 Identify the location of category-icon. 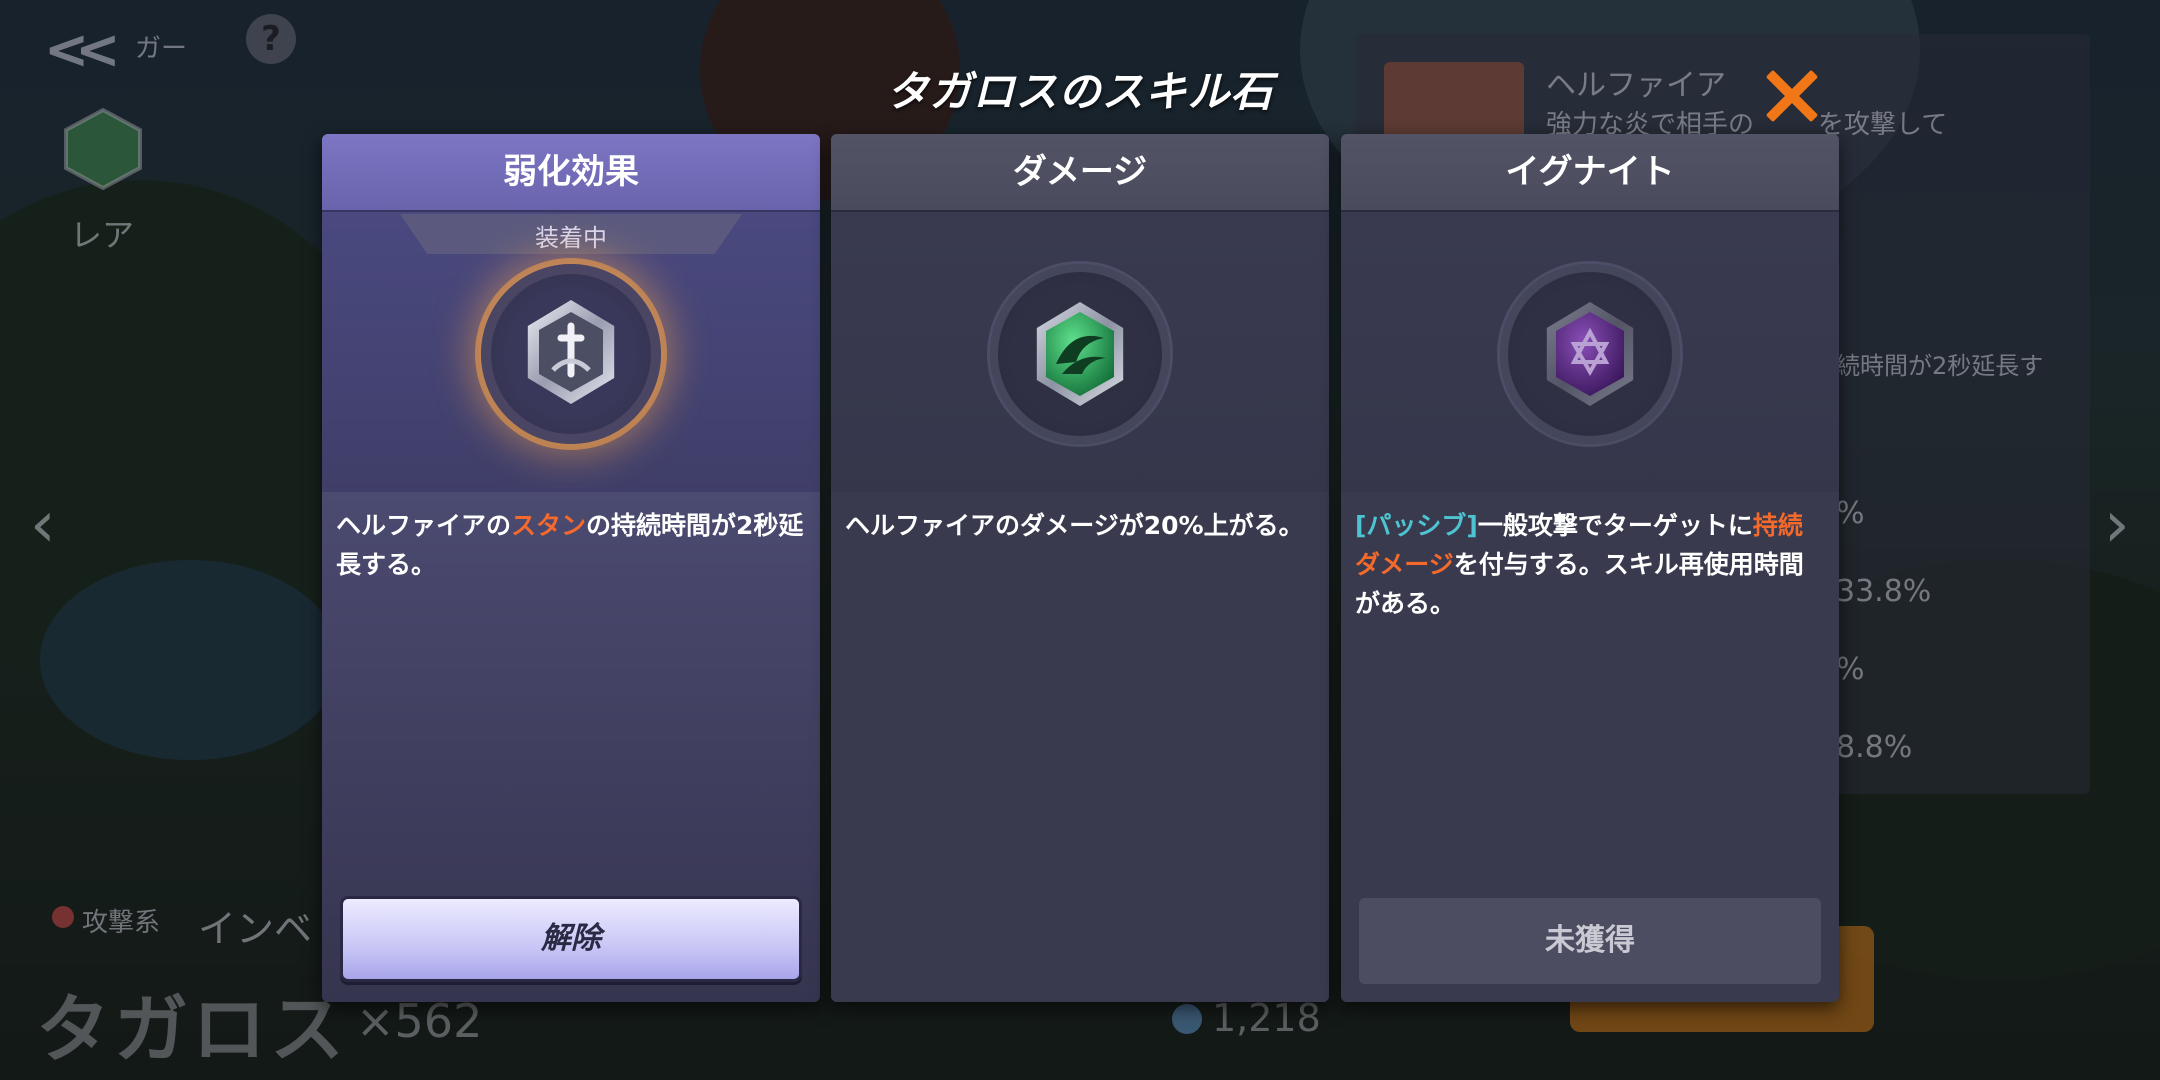
(63, 917).